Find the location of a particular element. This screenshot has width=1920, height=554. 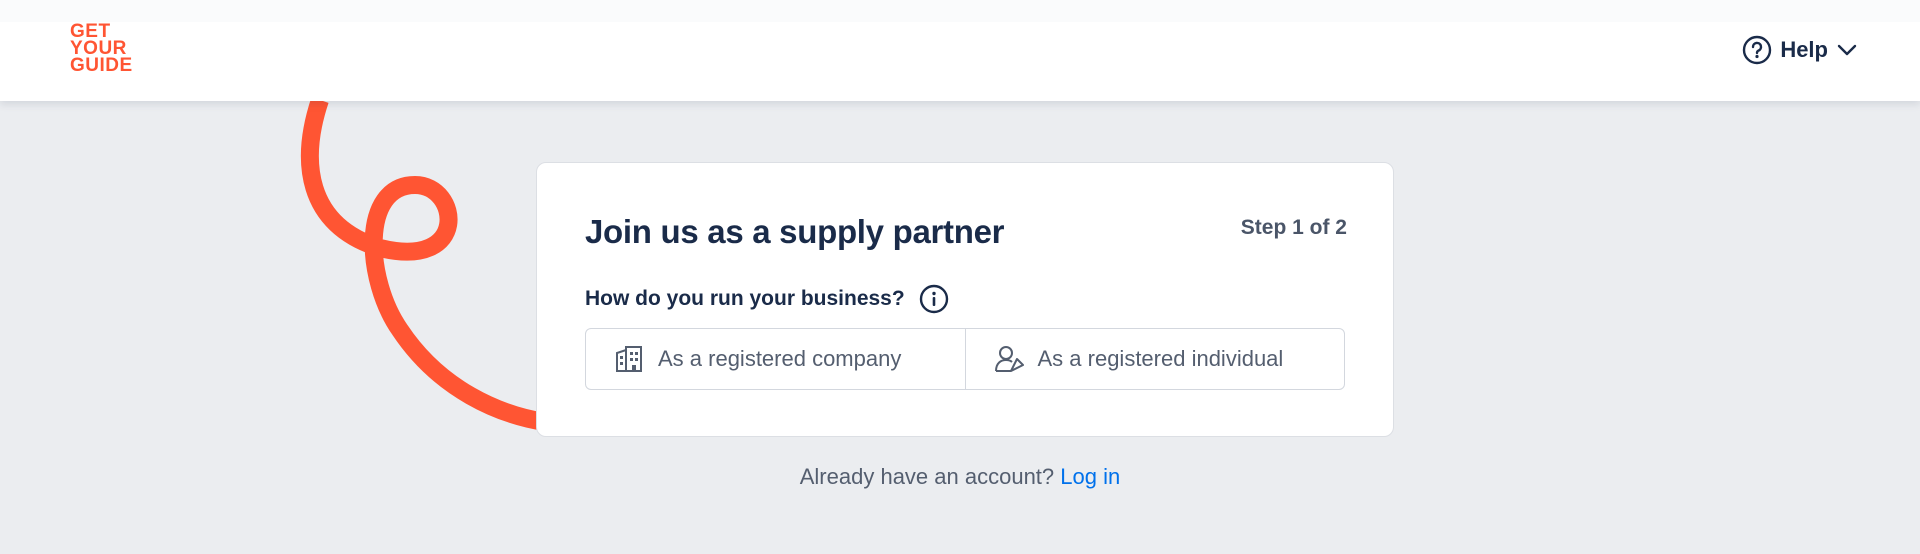

help-menu-button: Help is located at coordinates (1800, 50).